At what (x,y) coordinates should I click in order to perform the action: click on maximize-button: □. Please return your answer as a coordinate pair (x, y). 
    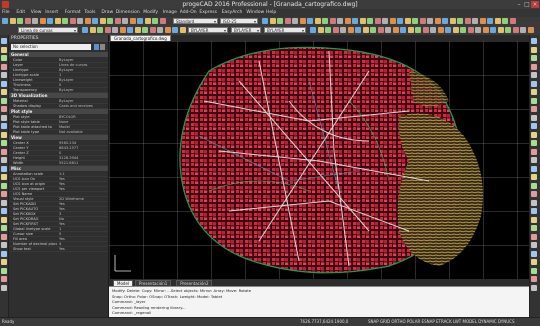
    Looking at the image, I should click on (527, 4).